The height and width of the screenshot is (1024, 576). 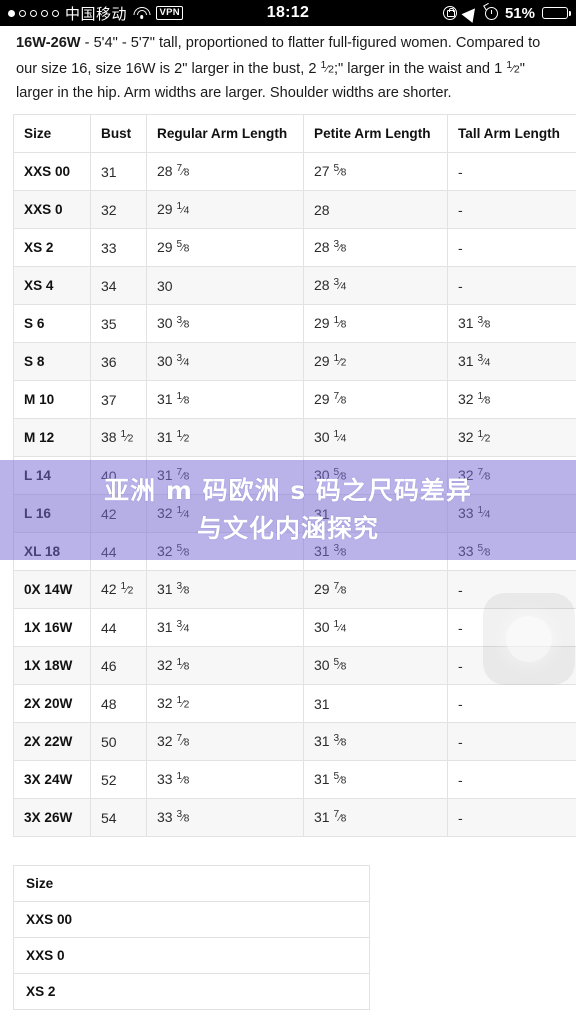 What do you see at coordinates (52, 513) in the screenshot?
I see `cell-size: L 16` at bounding box center [52, 513].